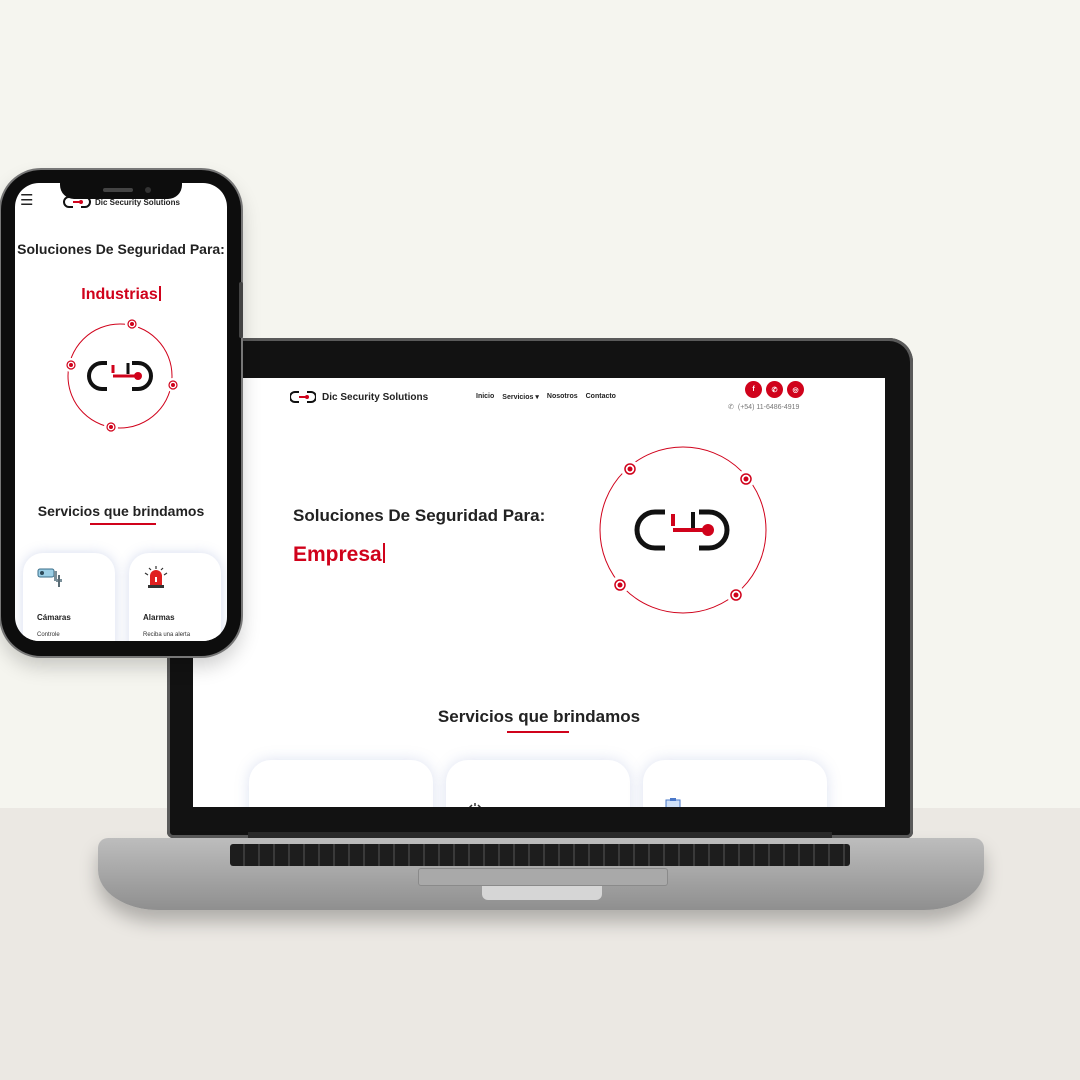 The width and height of the screenshot is (1080, 1080). Describe the element at coordinates (542, 893) in the screenshot. I see `laptop-notch` at that location.